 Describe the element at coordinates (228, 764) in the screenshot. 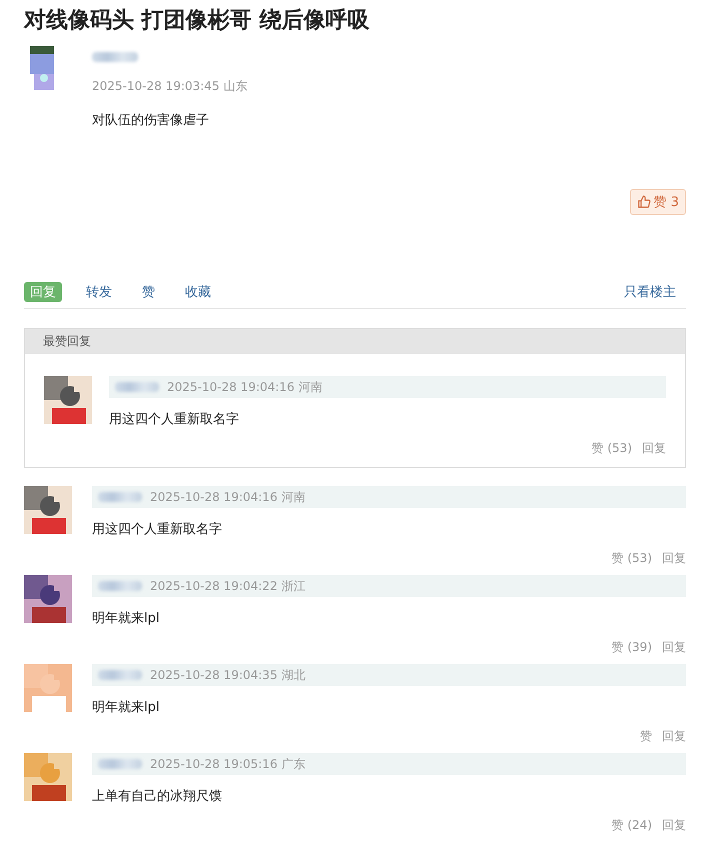

I see `timestamp: 2025-10-28 19:05:16 广东` at that location.